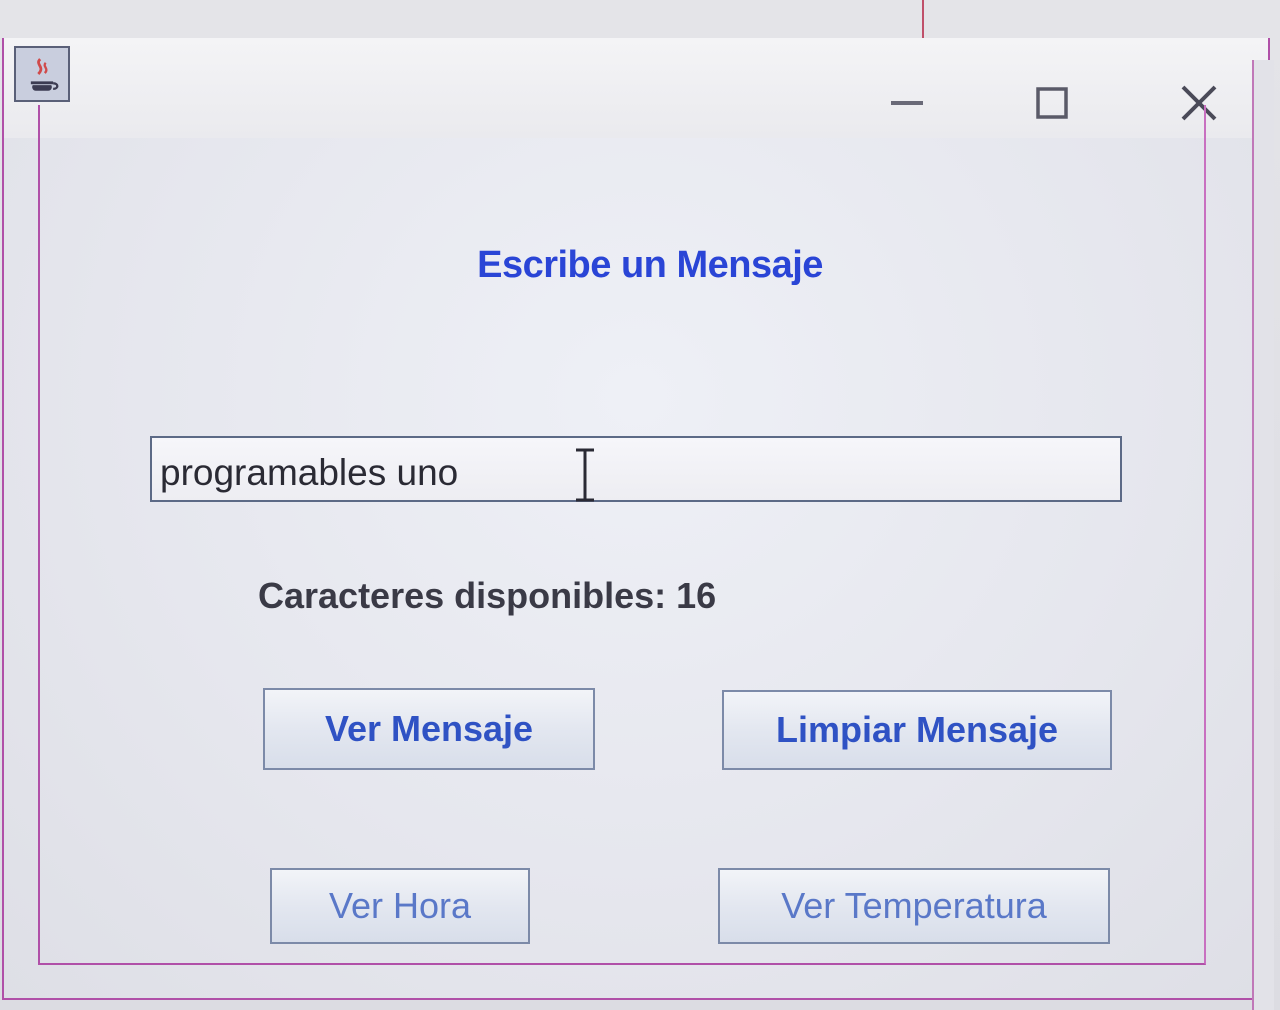 The height and width of the screenshot is (1010, 1280). I want to click on minimize-icon, so click(907, 103).